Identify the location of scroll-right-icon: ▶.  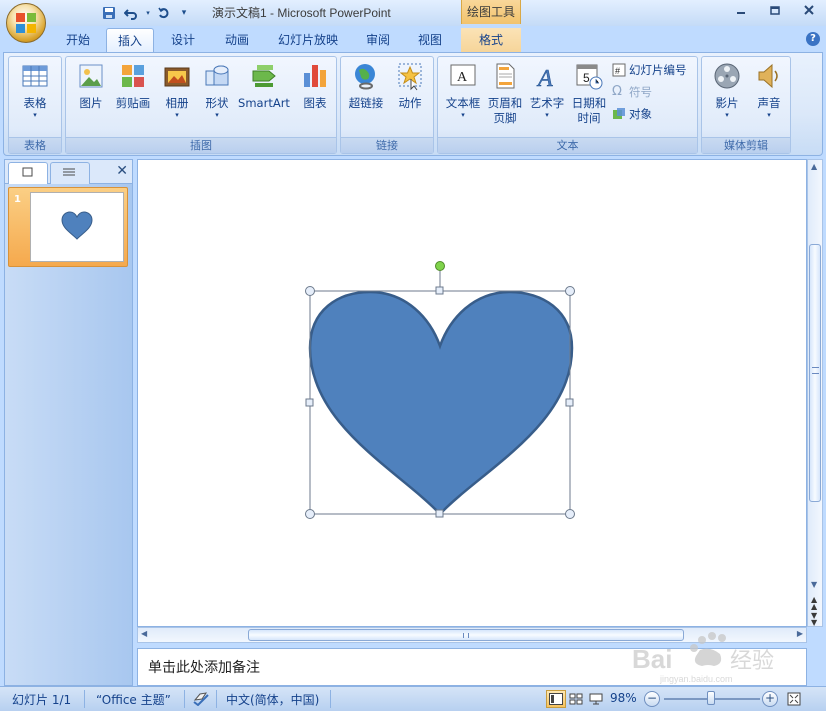
(800, 633).